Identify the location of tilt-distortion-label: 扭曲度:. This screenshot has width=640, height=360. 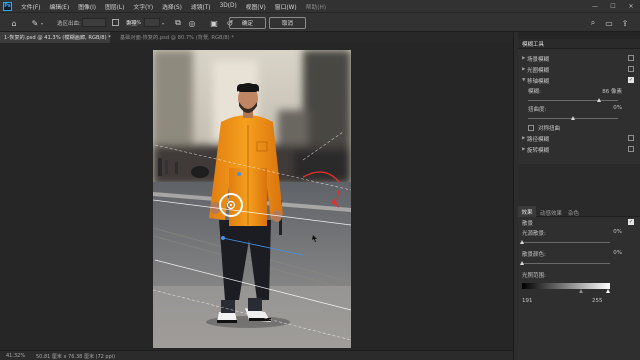
(537, 110).